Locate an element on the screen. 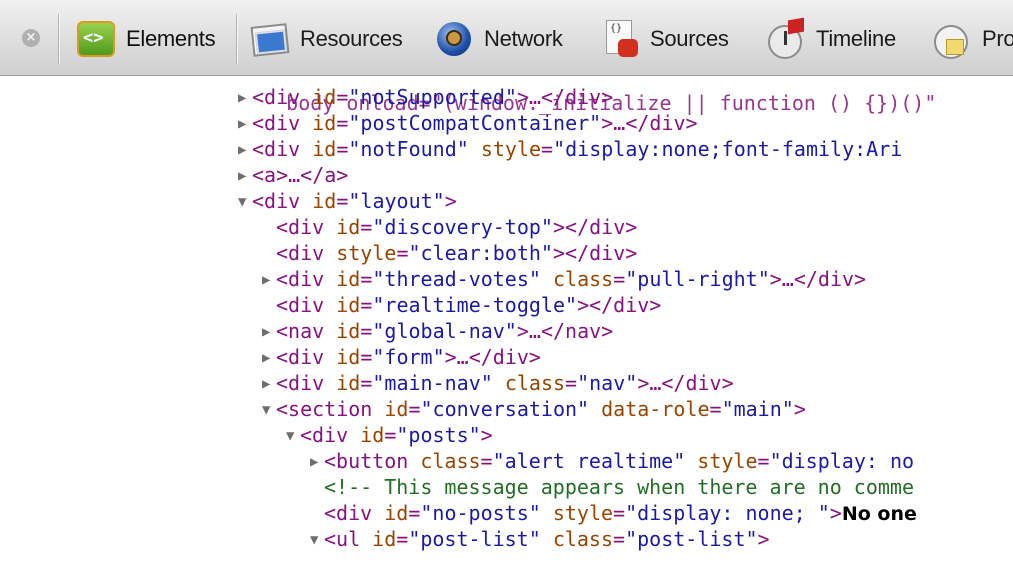 The width and height of the screenshot is (1013, 568). tab-elements-label: Elements is located at coordinates (171, 38).